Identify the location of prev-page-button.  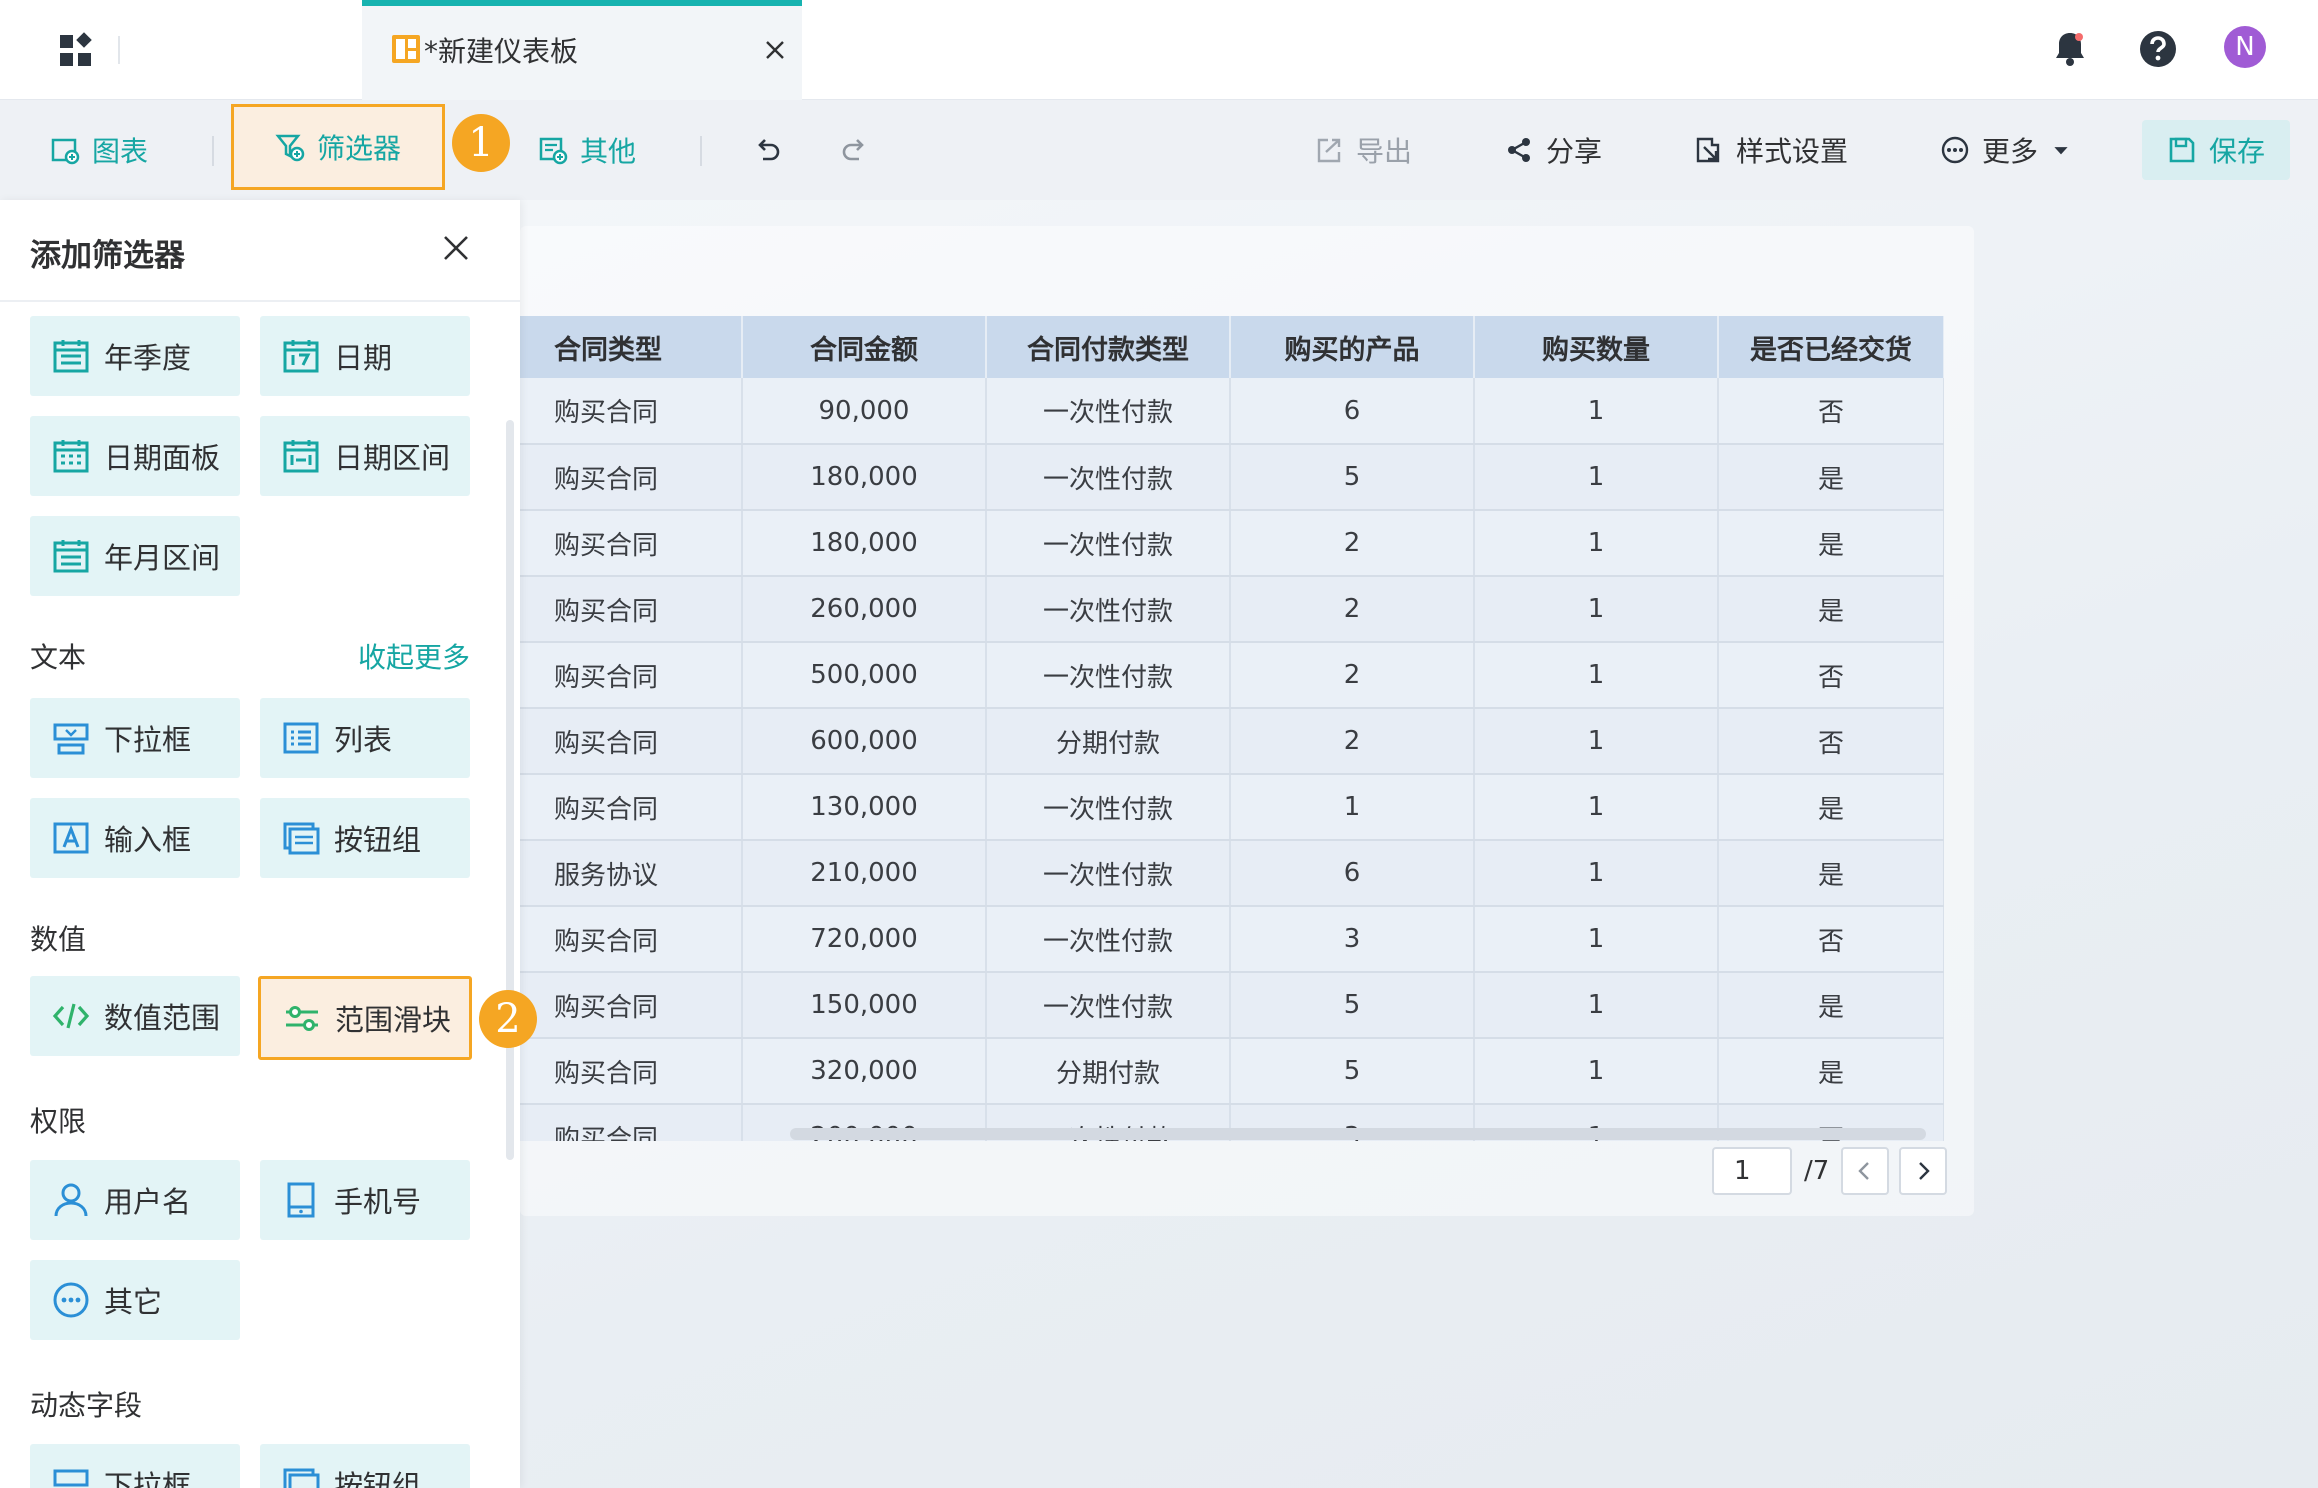
(1865, 1171).